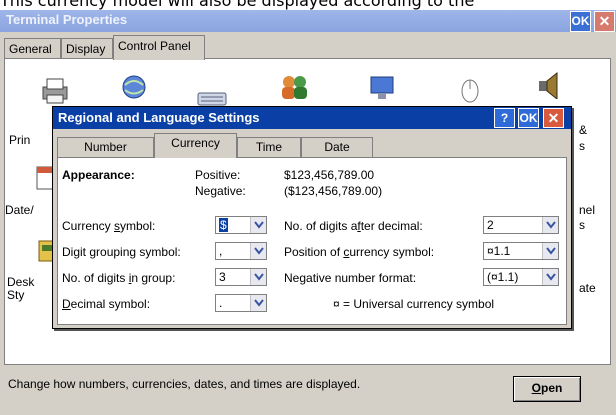 The height and width of the screenshot is (415, 616). I want to click on audio-icon, so click(550, 85).